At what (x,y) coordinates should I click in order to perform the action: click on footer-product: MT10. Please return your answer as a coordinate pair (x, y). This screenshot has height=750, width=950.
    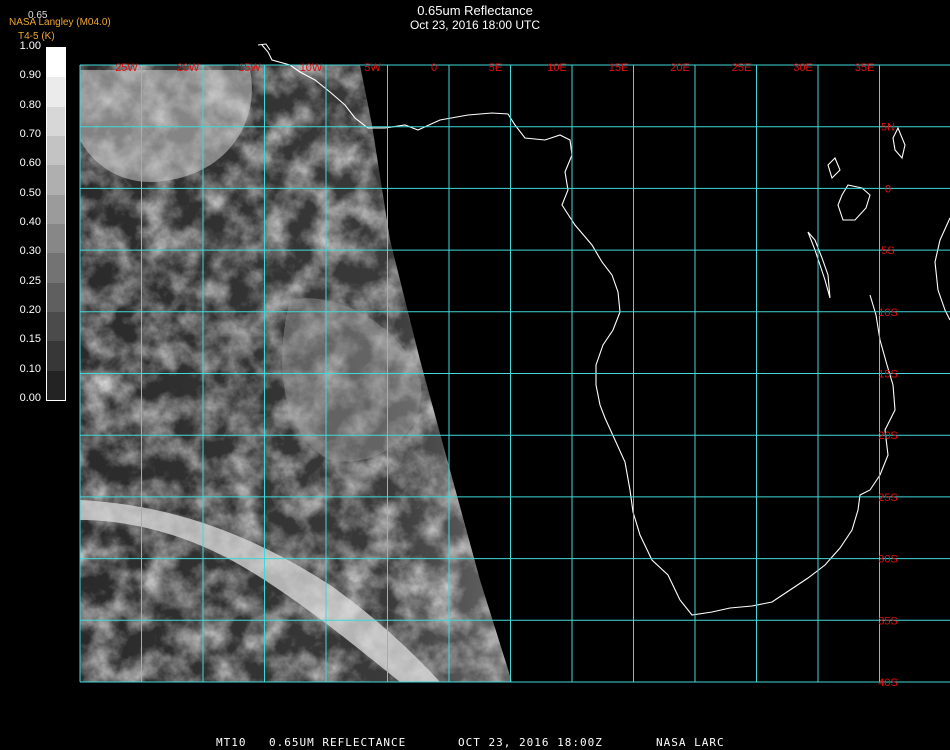
    Looking at the image, I should click on (231, 742).